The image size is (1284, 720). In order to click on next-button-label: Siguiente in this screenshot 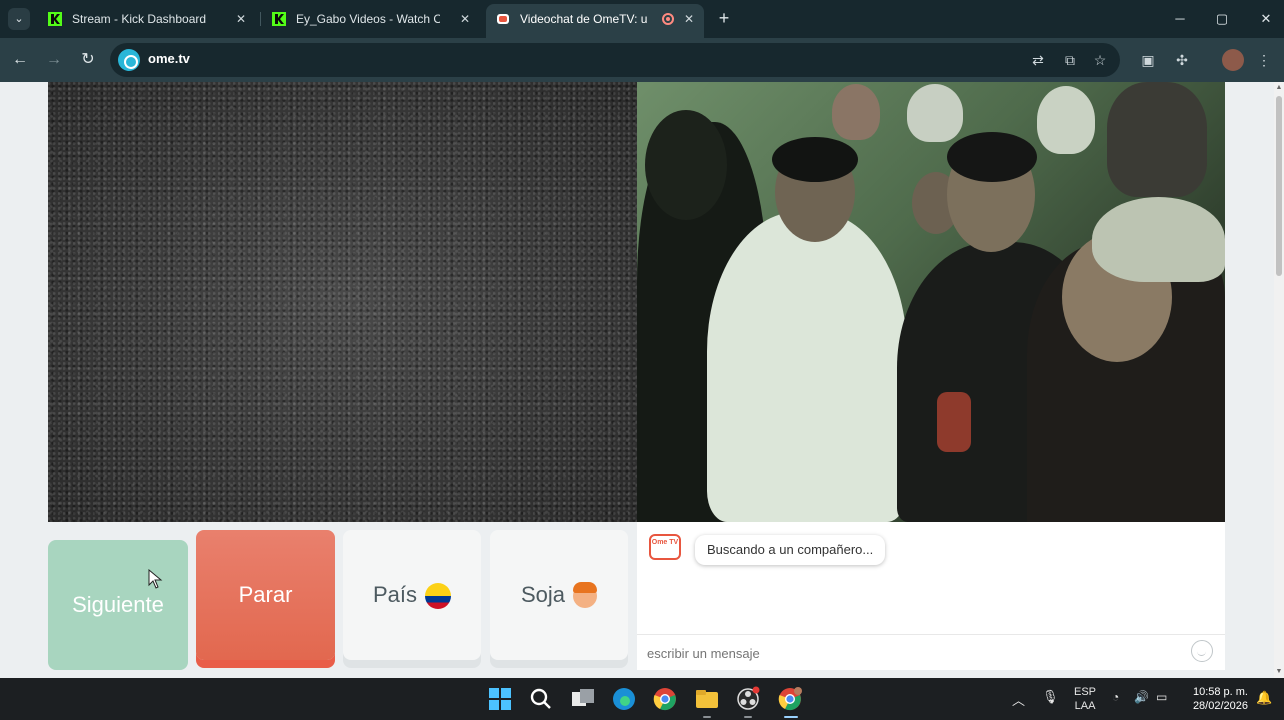, I will do `click(118, 604)`.